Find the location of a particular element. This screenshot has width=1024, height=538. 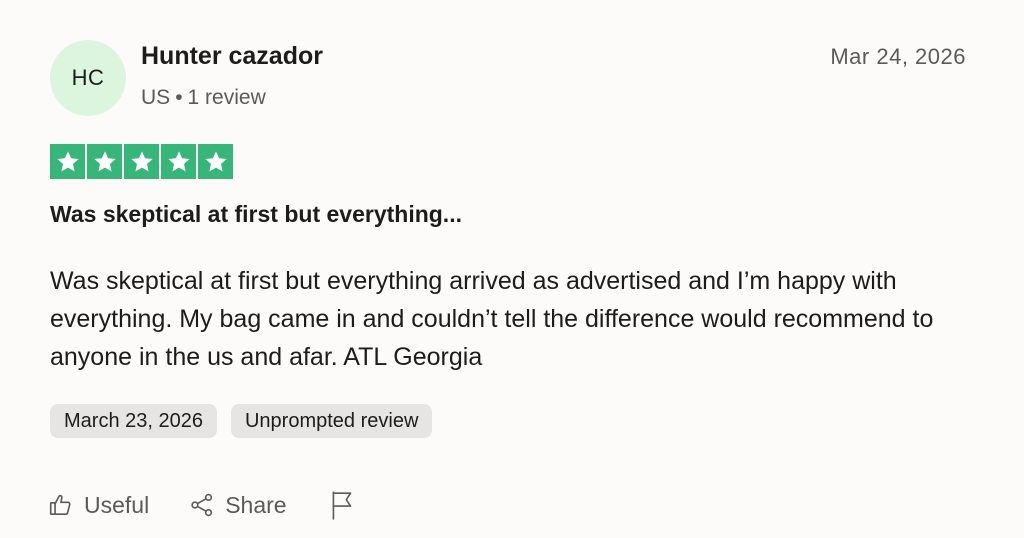

share-button: Share is located at coordinates (238, 505).